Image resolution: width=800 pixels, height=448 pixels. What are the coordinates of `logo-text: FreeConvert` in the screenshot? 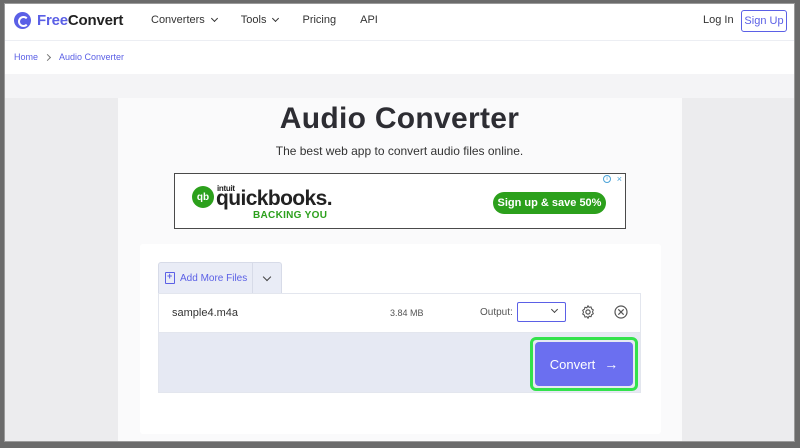 It's located at (80, 20).